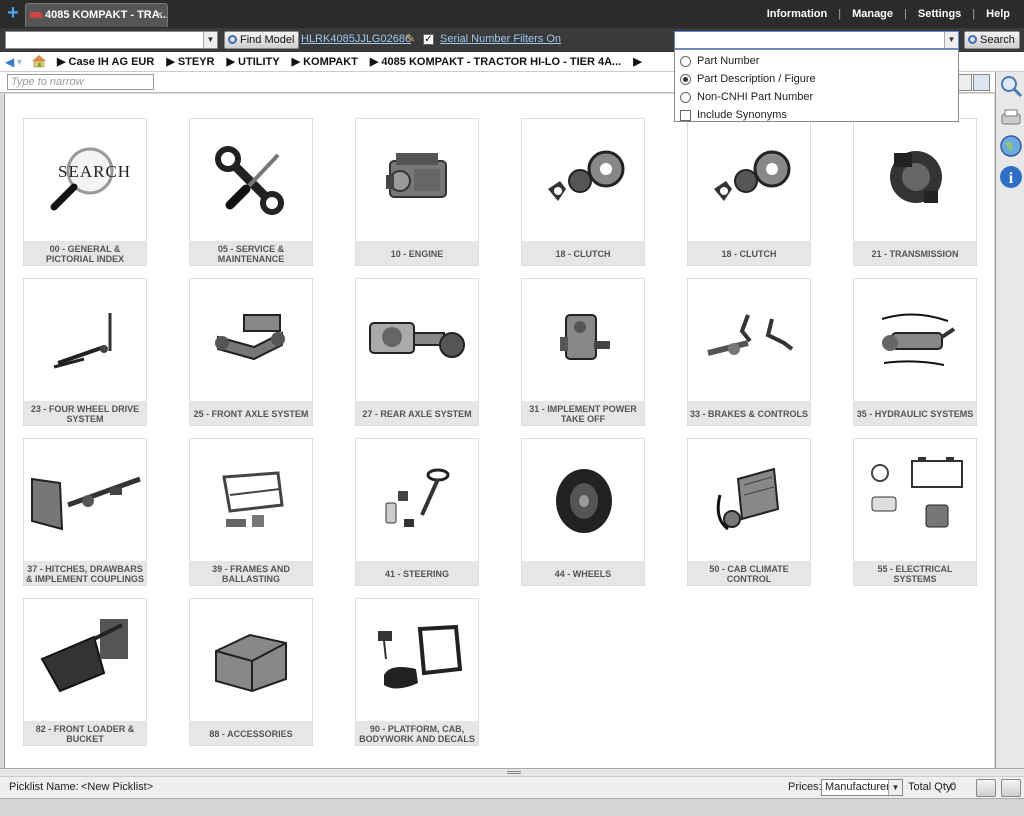 The width and height of the screenshot is (1024, 816). I want to click on wheel-icon, so click(583, 500).